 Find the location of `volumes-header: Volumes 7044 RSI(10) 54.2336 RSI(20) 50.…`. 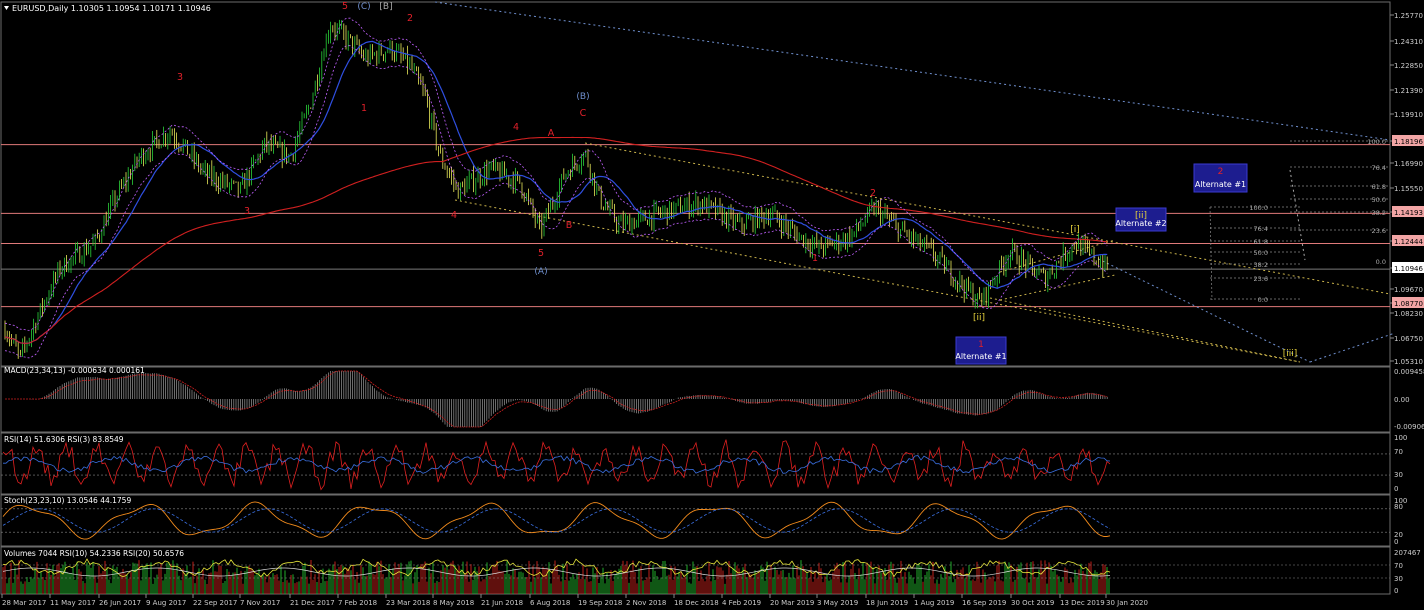

volumes-header: Volumes 7044 RSI(10) 54.2336 RSI(20) 50.… is located at coordinates (94, 553).